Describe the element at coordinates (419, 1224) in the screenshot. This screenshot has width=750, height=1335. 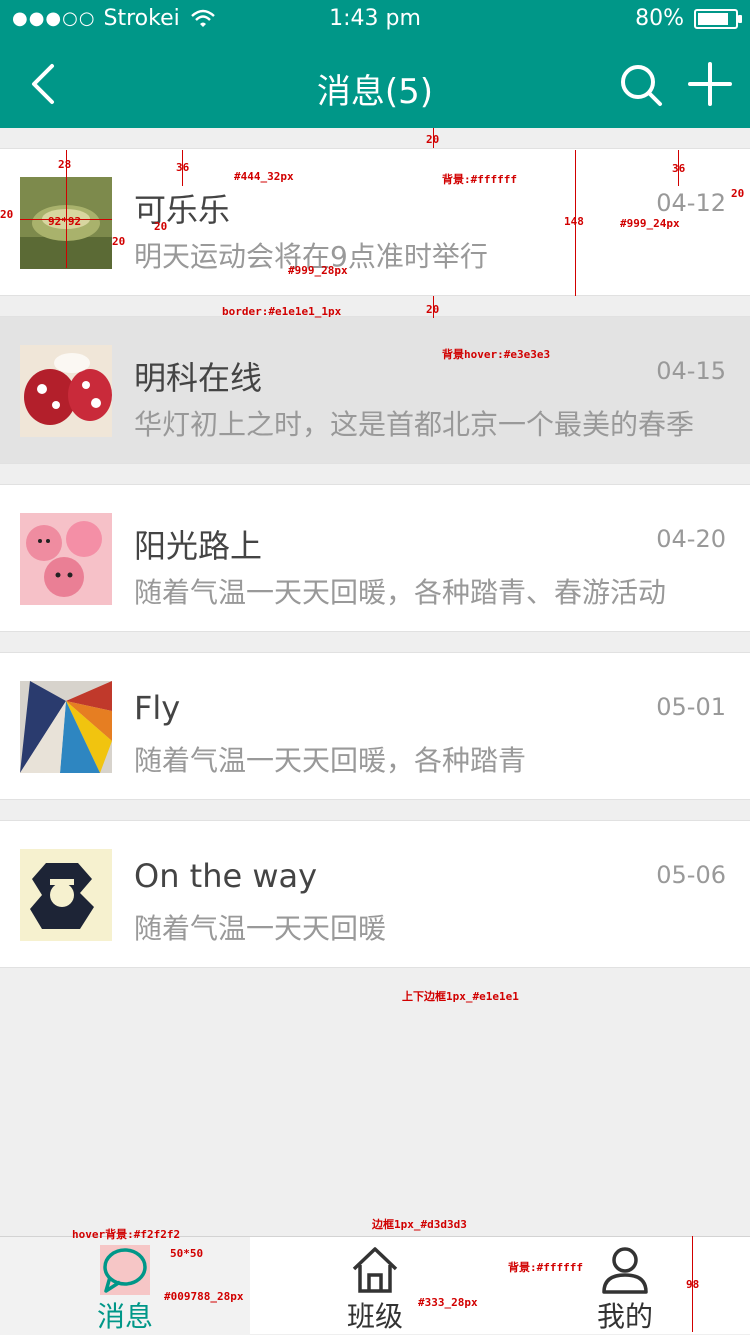
I see `anno-tab-border: 边框1px_#d3d3d3` at that location.